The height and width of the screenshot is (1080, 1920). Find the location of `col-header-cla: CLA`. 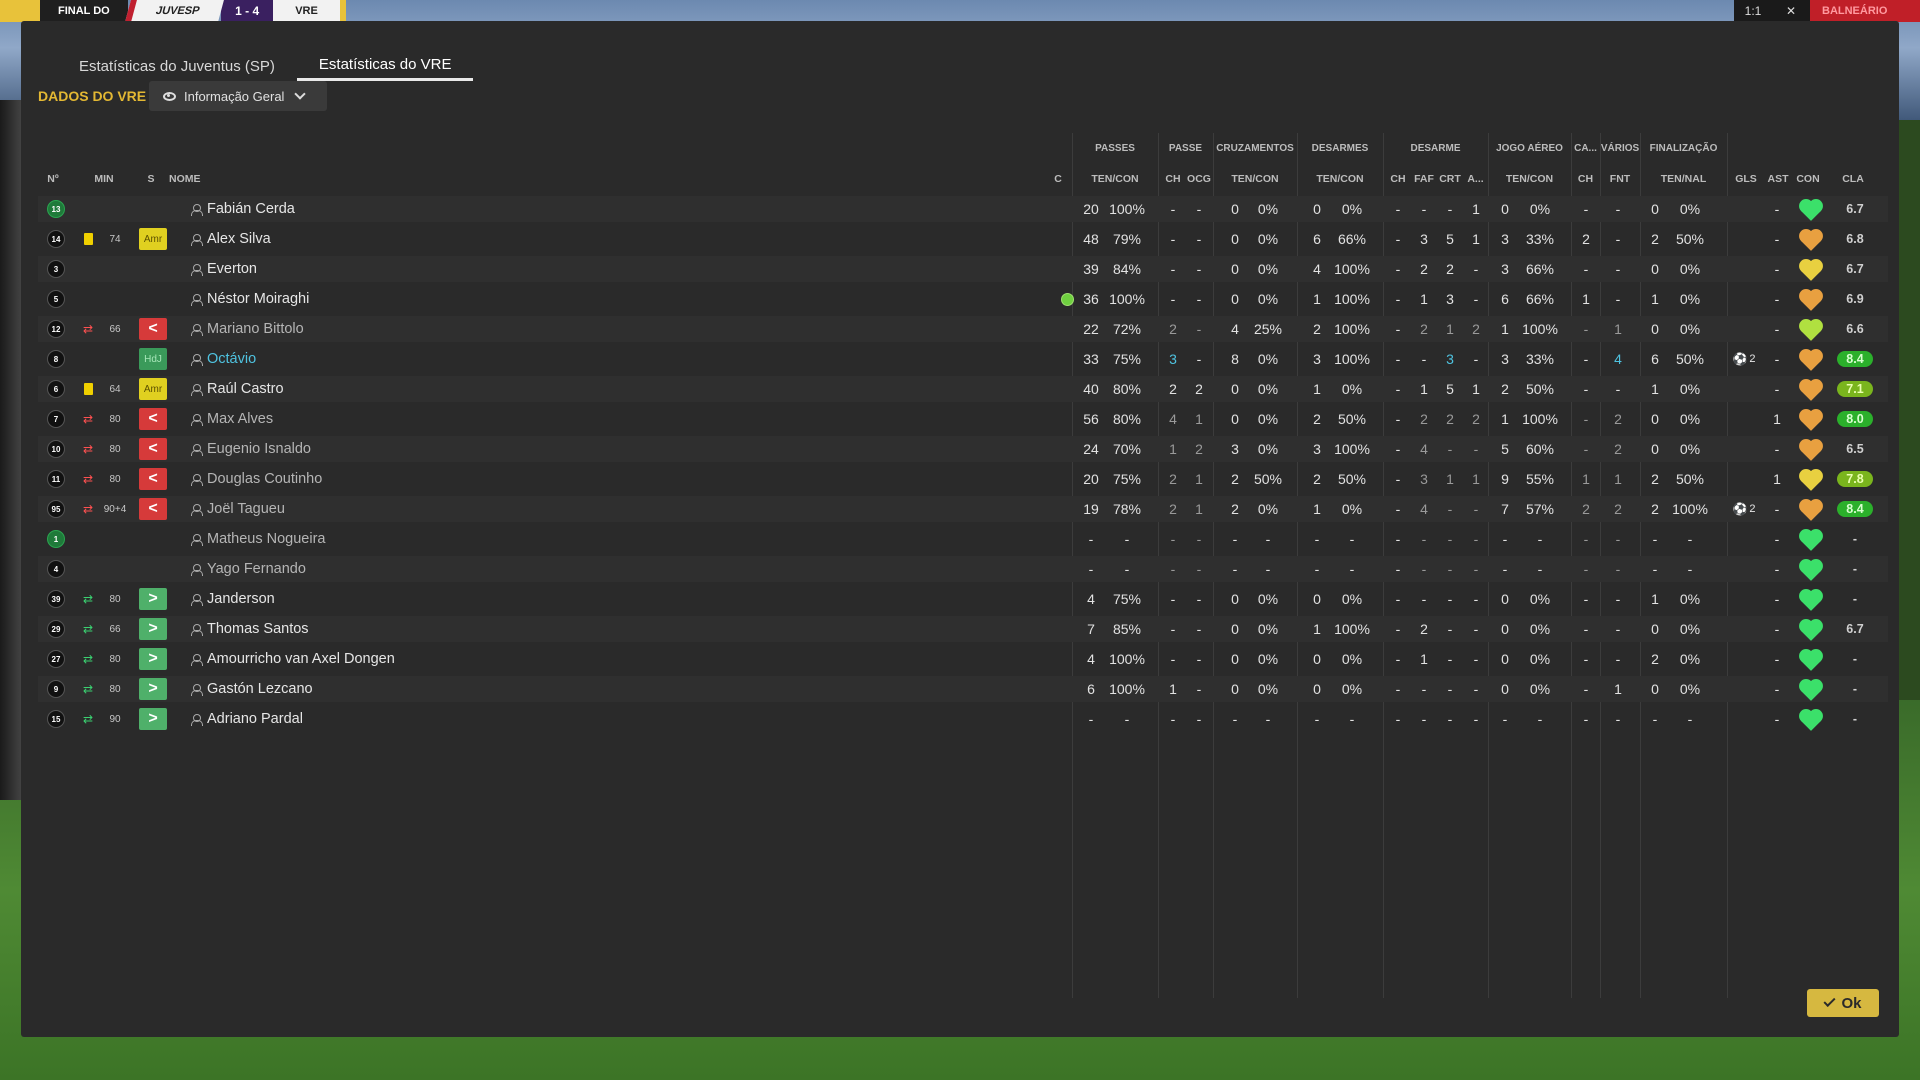

col-header-cla: CLA is located at coordinates (1853, 179).